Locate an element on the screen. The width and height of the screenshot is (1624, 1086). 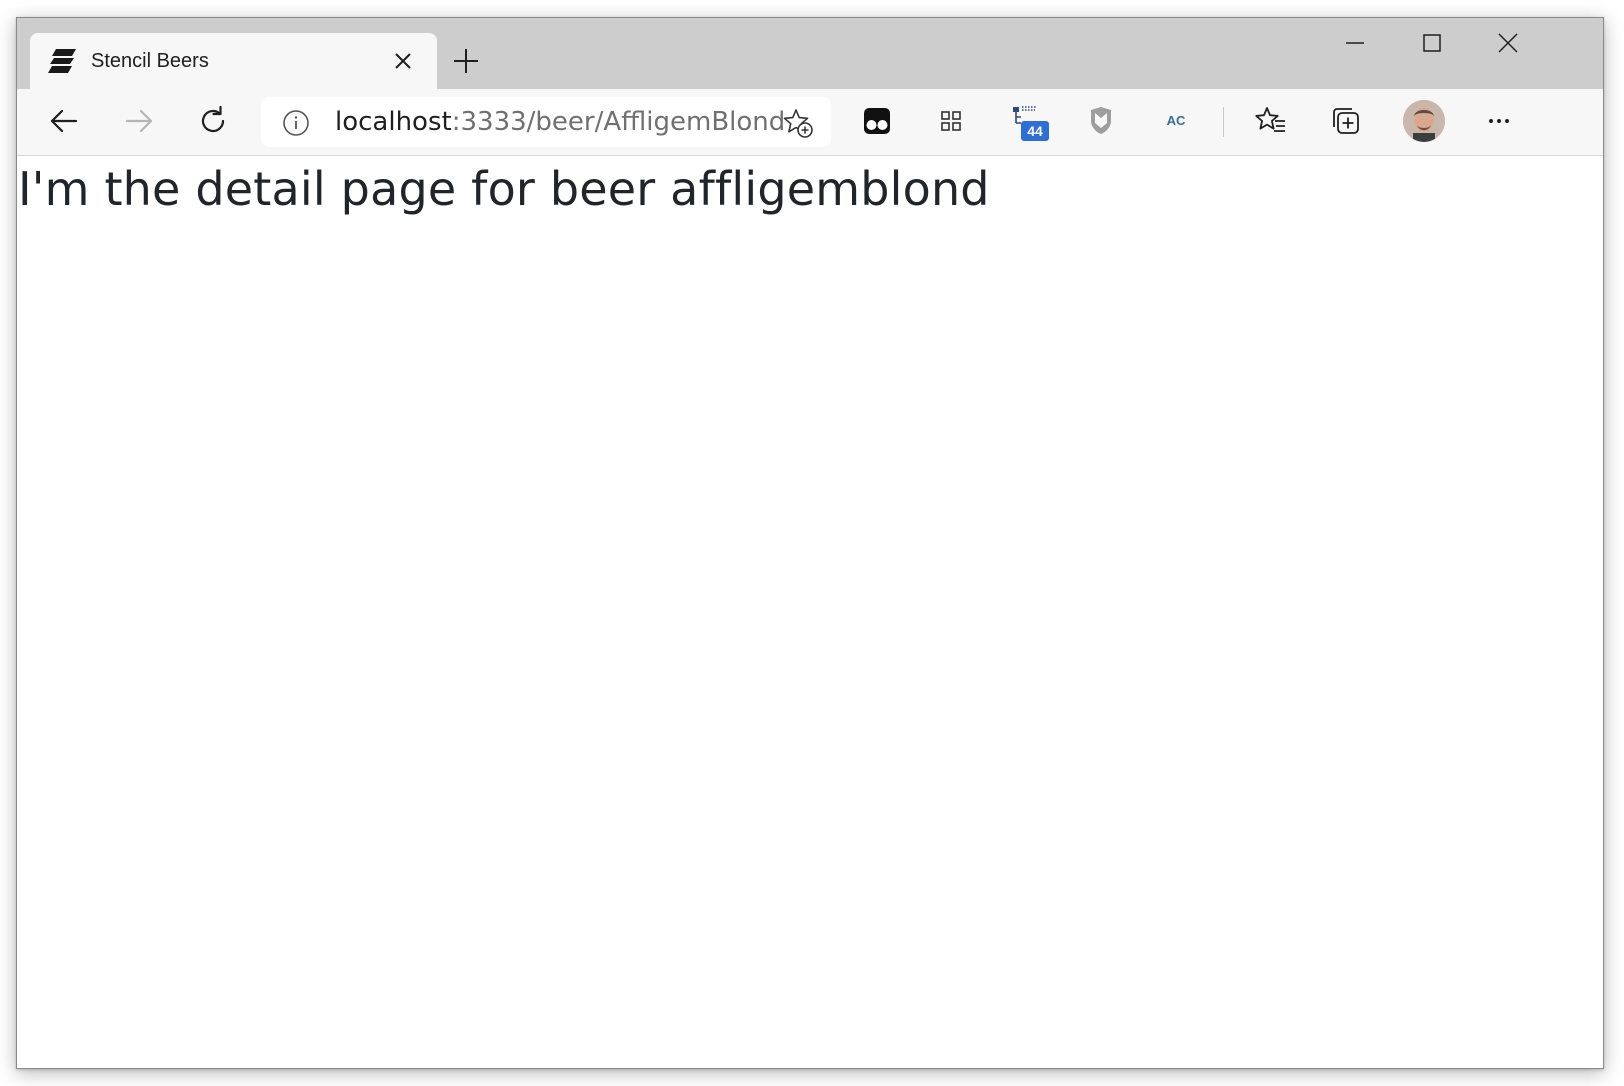
profile-avatar is located at coordinates (1424, 121).